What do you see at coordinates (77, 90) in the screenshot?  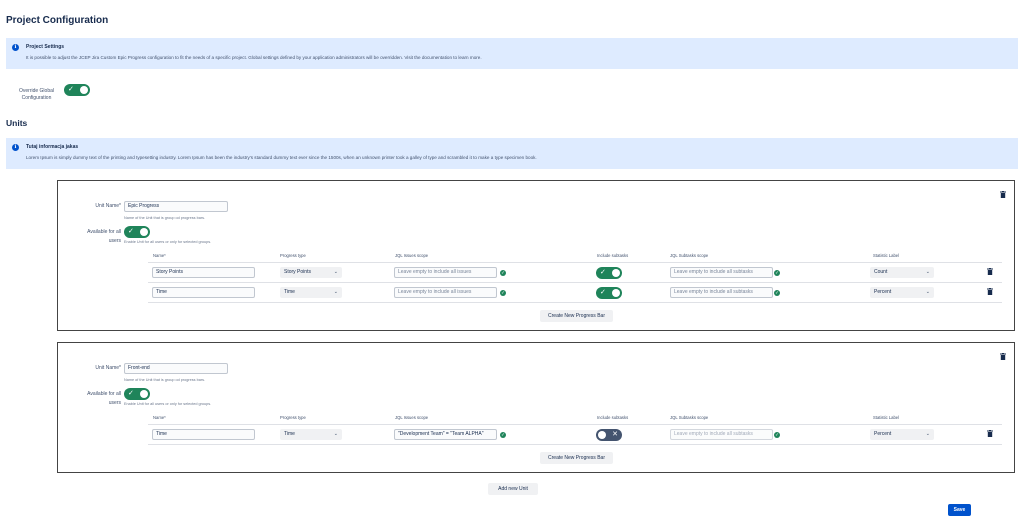 I see `override-global-toggle: ✓` at bounding box center [77, 90].